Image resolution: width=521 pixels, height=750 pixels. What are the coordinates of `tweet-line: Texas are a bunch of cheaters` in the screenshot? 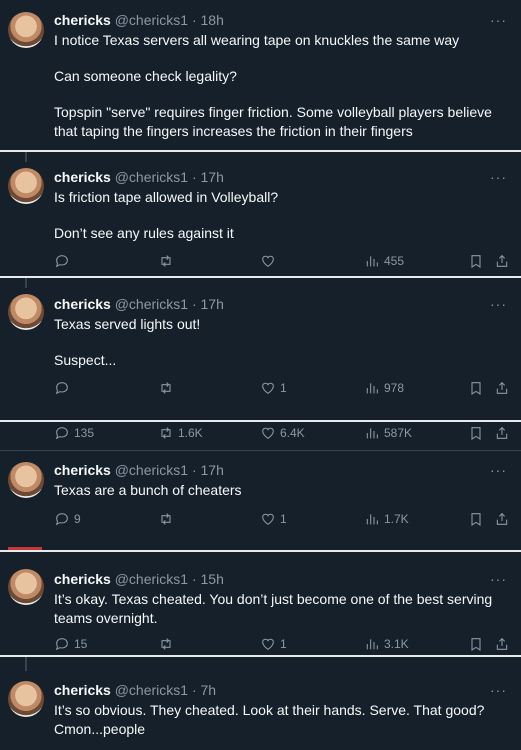 It's located at (148, 490).